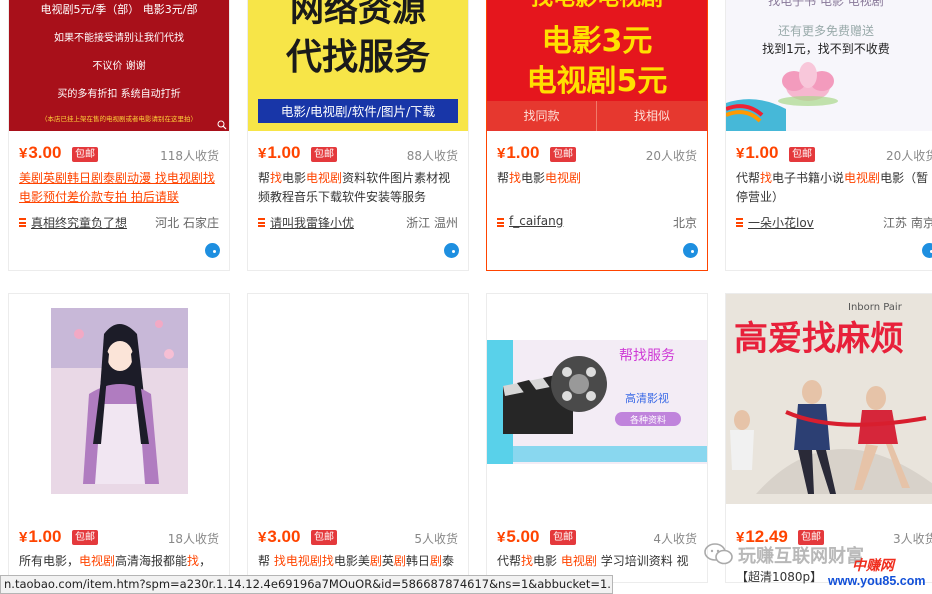 This screenshot has height=594, width=932. I want to click on title-text: 代帮, so click(748, 178).